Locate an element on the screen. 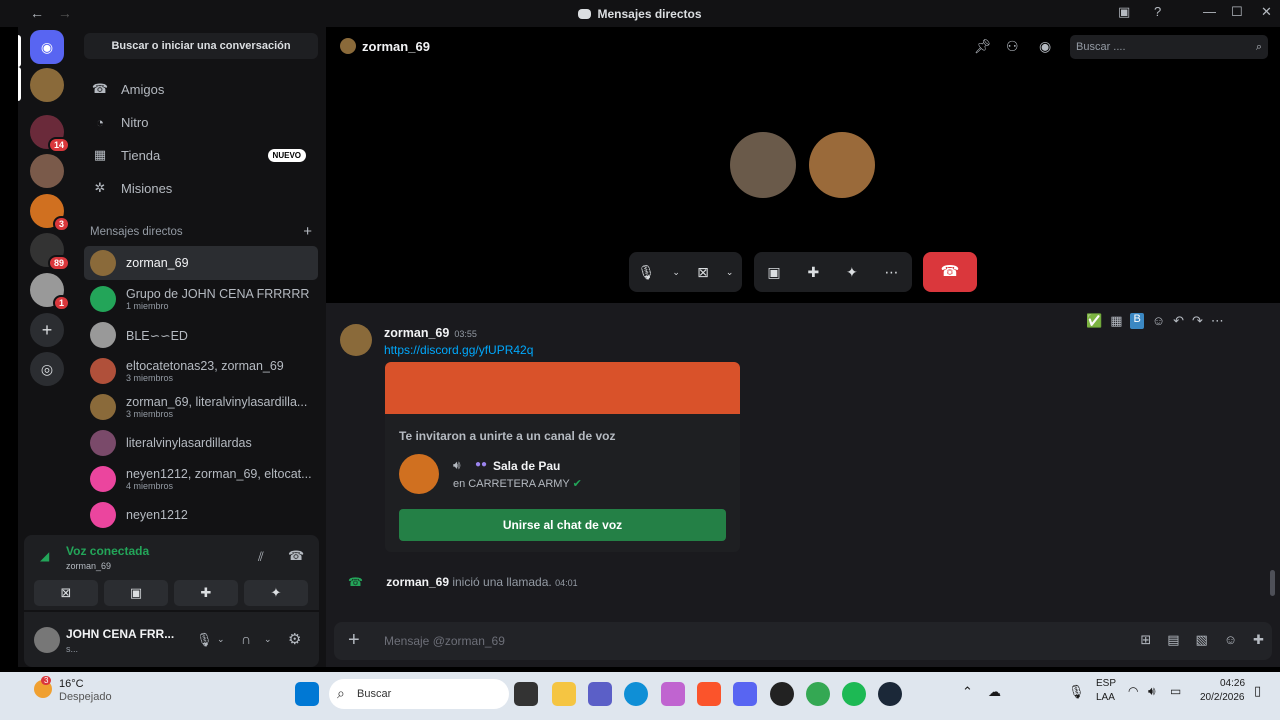  clock-time: 04:26 is located at coordinates (1232, 683).